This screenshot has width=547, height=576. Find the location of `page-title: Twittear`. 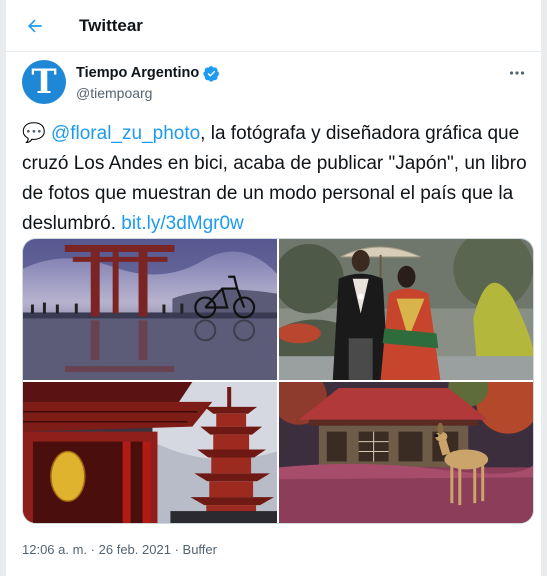

page-title: Twittear is located at coordinates (111, 25).